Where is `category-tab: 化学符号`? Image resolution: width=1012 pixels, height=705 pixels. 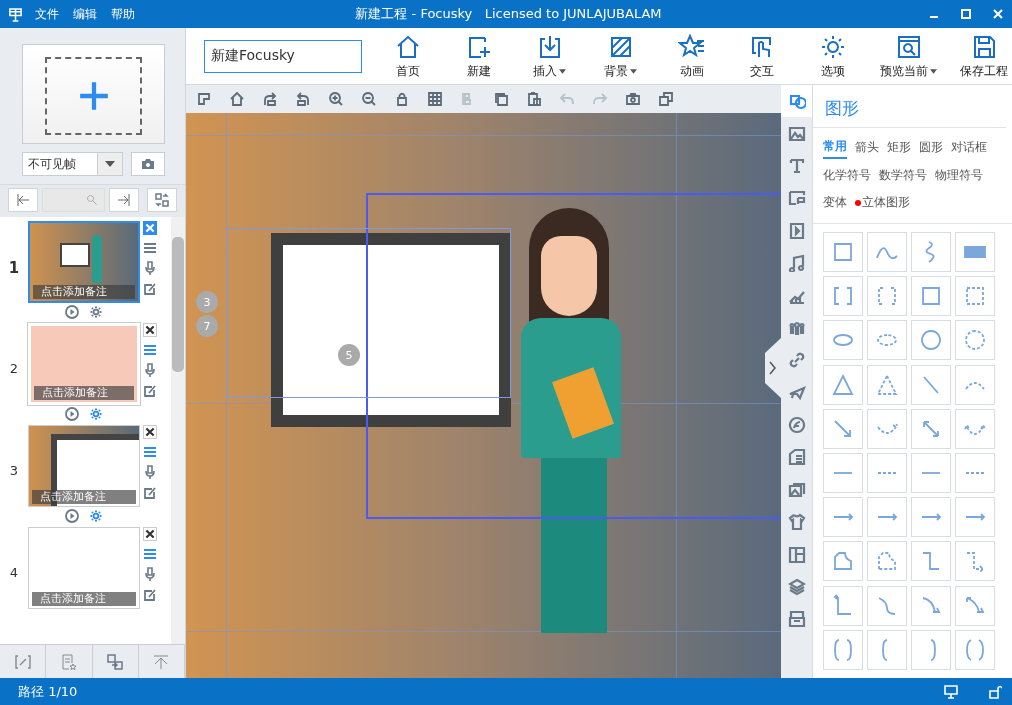
category-tab: 化学符号 is located at coordinates (847, 176).